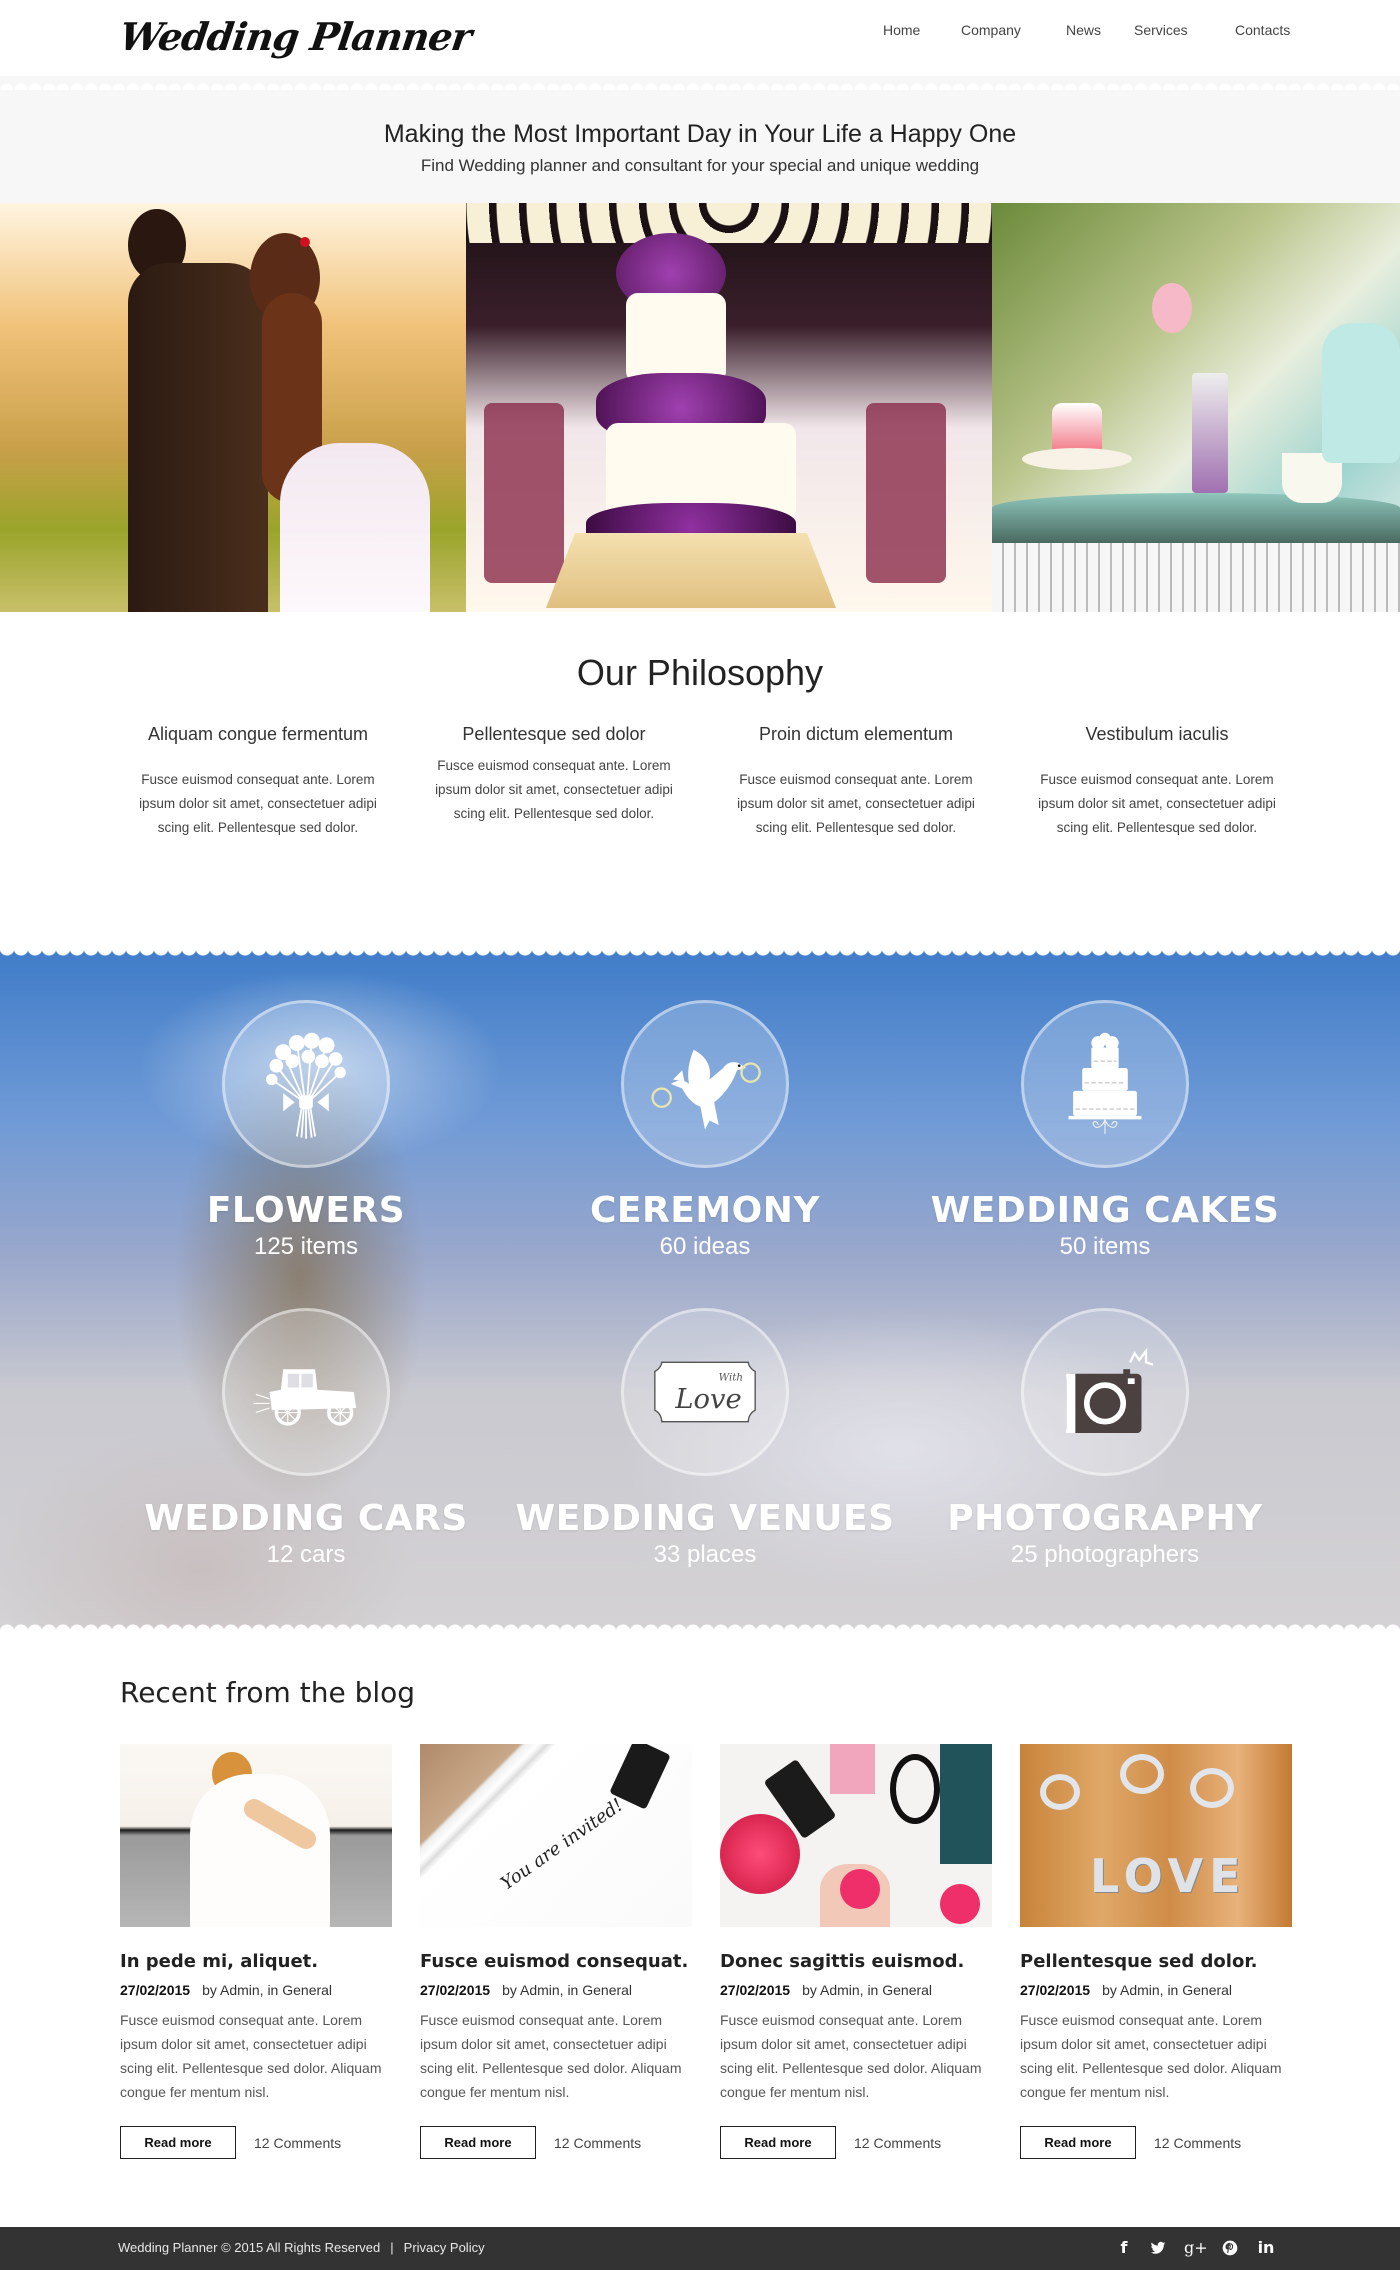 Image resolution: width=1400 pixels, height=2270 pixels. What do you see at coordinates (1266, 2248) in the screenshot?
I see `linkedin-icon: in` at bounding box center [1266, 2248].